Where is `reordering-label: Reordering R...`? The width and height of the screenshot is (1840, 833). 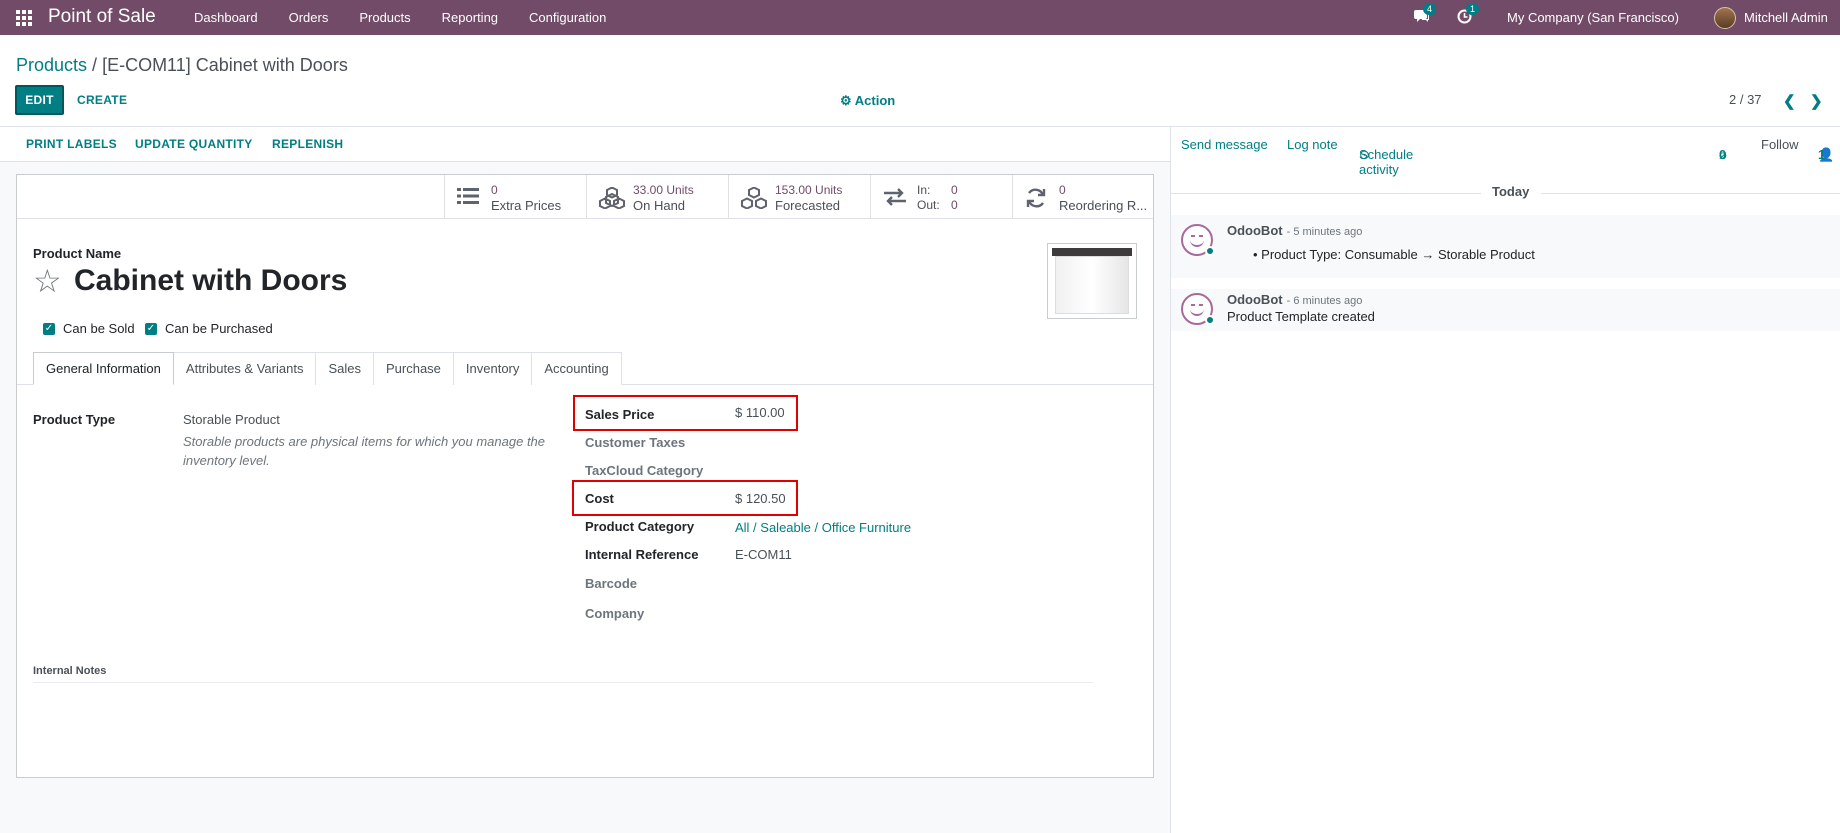 reordering-label: Reordering R... is located at coordinates (1103, 205).